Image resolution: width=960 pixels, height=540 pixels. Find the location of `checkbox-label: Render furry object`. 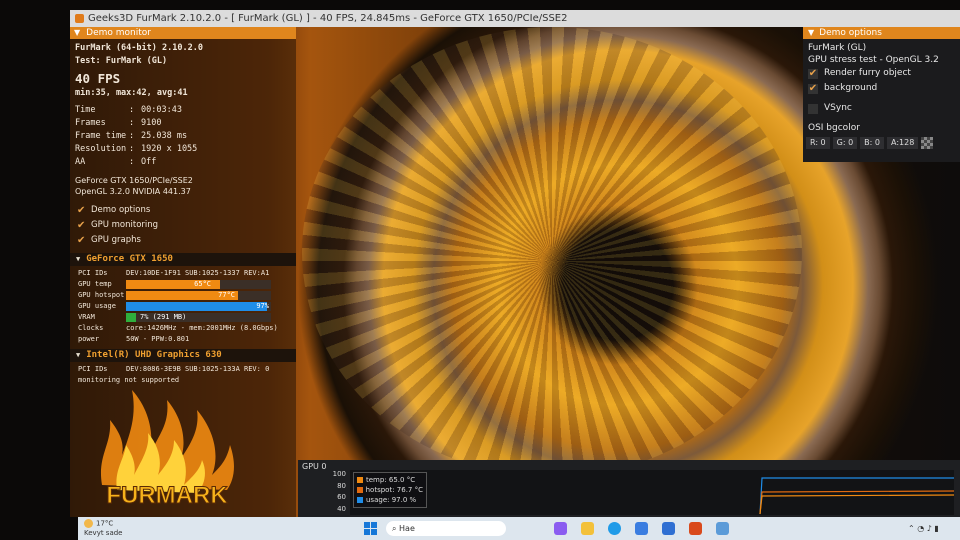

checkbox-label: Render furry object is located at coordinates (867, 73).